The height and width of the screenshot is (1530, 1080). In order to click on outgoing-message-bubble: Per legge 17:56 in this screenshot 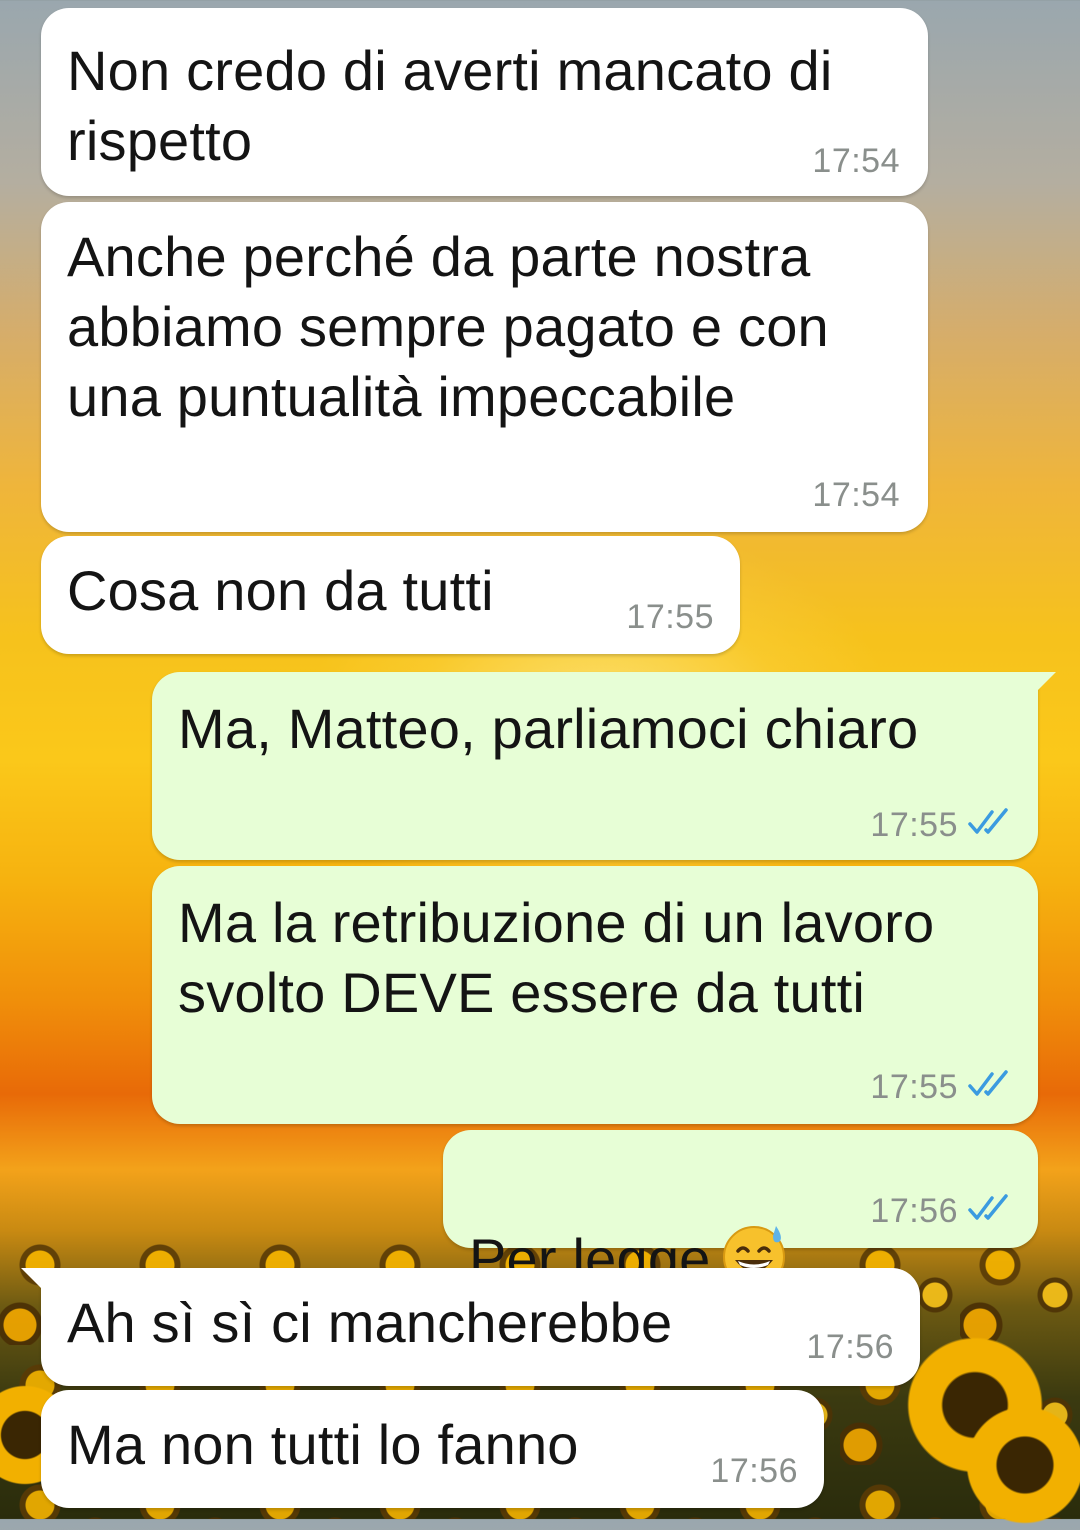, I will do `click(740, 1210)`.